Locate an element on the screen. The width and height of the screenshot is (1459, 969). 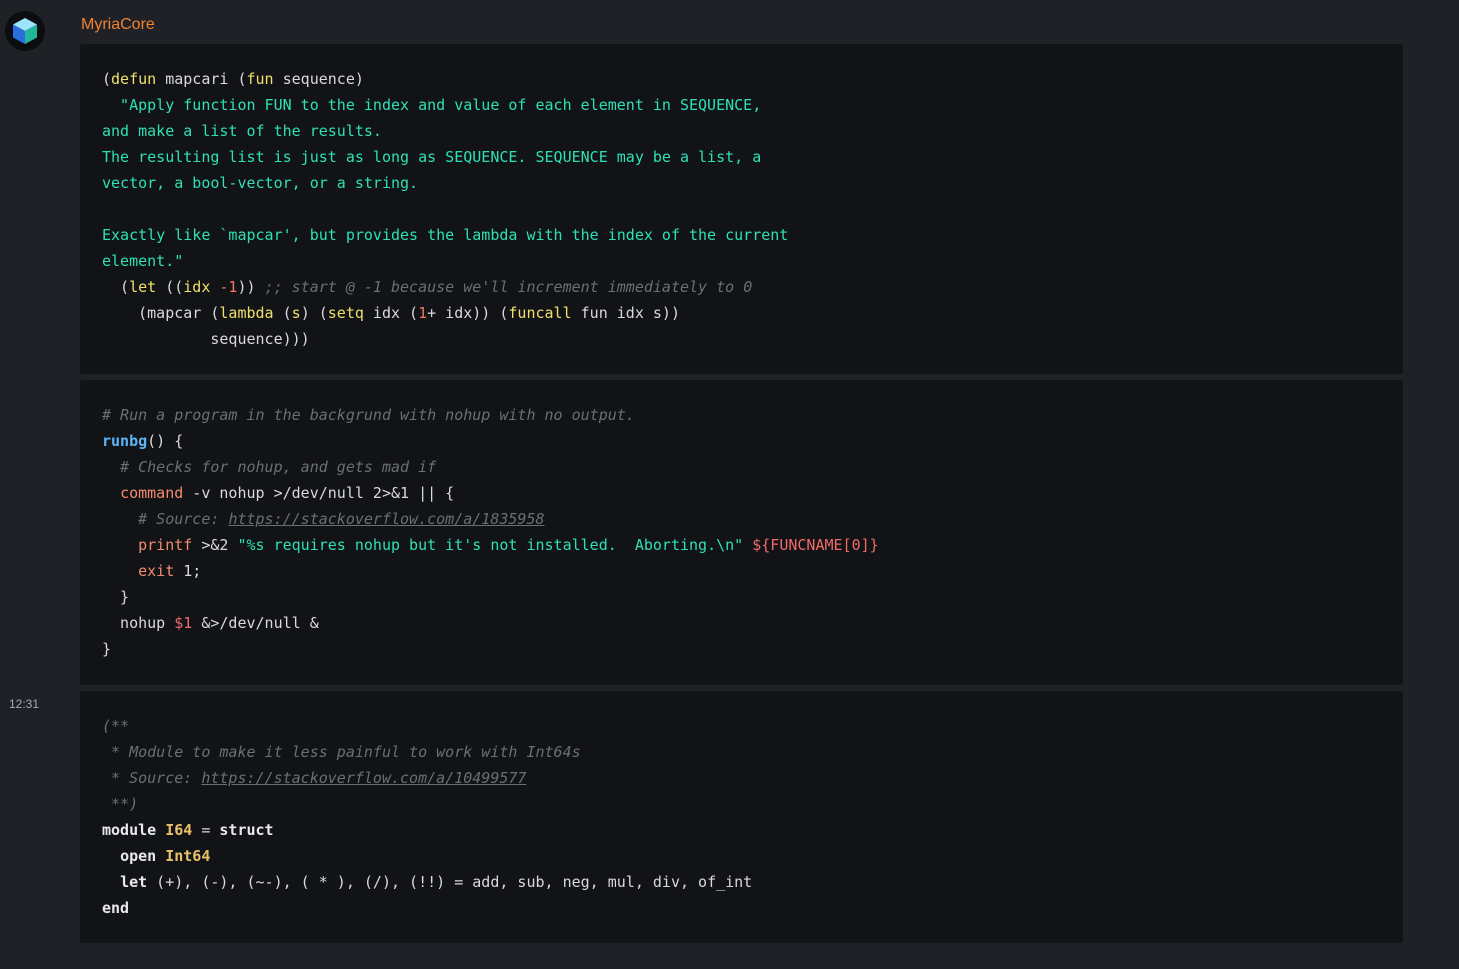
code-token: Int64 is located at coordinates (188, 856).